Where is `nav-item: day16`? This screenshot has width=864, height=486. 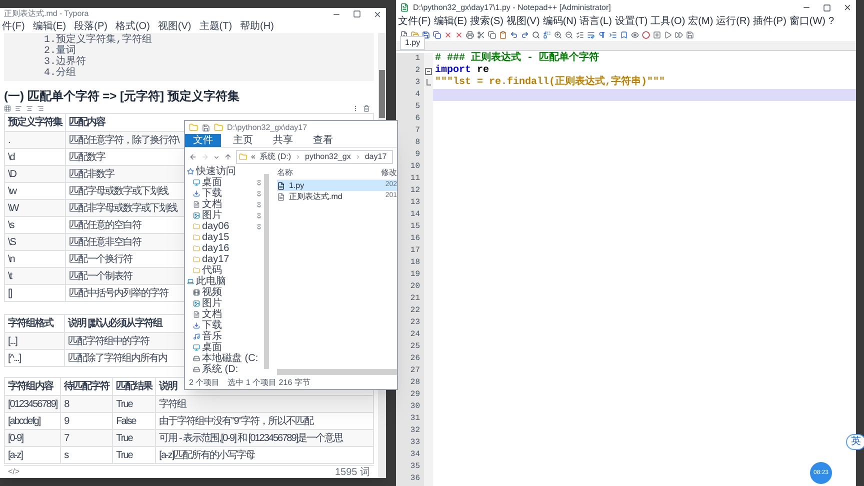
nav-item: day16 is located at coordinates (233, 249).